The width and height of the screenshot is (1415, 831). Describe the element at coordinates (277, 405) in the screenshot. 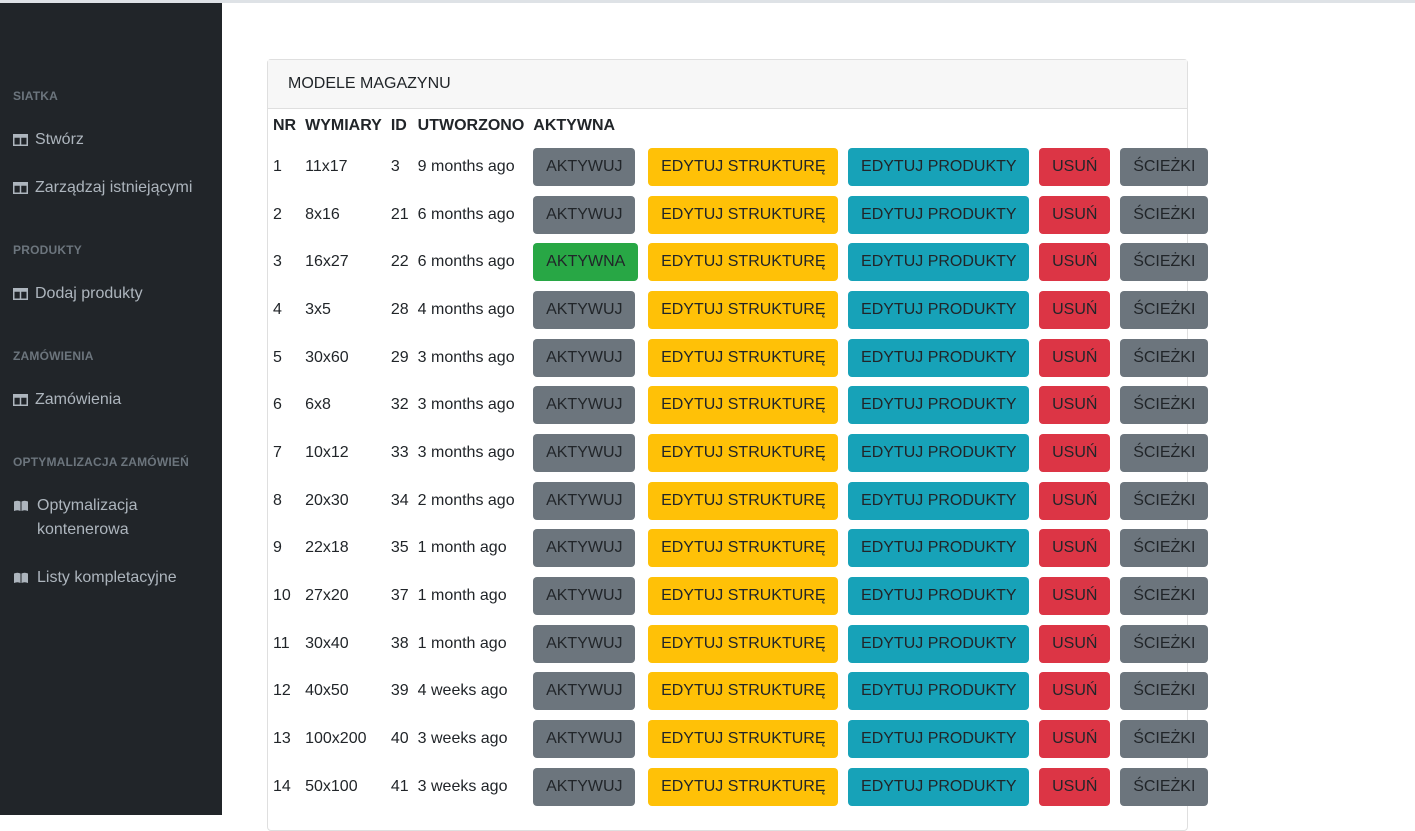

I see `cell-nr: 6` at that location.